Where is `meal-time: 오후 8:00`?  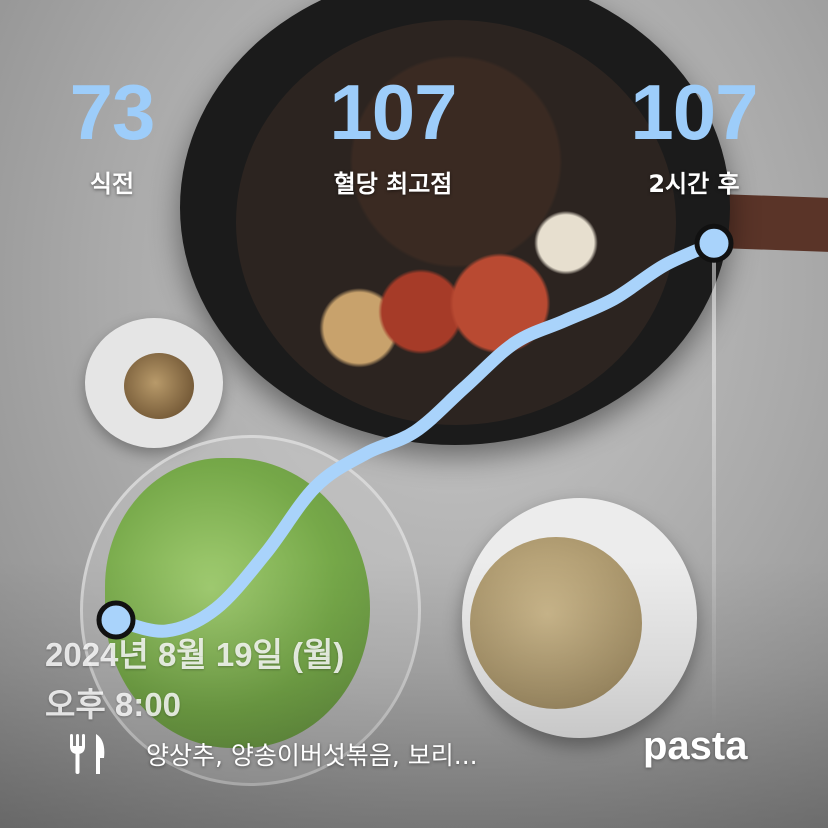
meal-time: 오후 8:00 is located at coordinates (113, 704).